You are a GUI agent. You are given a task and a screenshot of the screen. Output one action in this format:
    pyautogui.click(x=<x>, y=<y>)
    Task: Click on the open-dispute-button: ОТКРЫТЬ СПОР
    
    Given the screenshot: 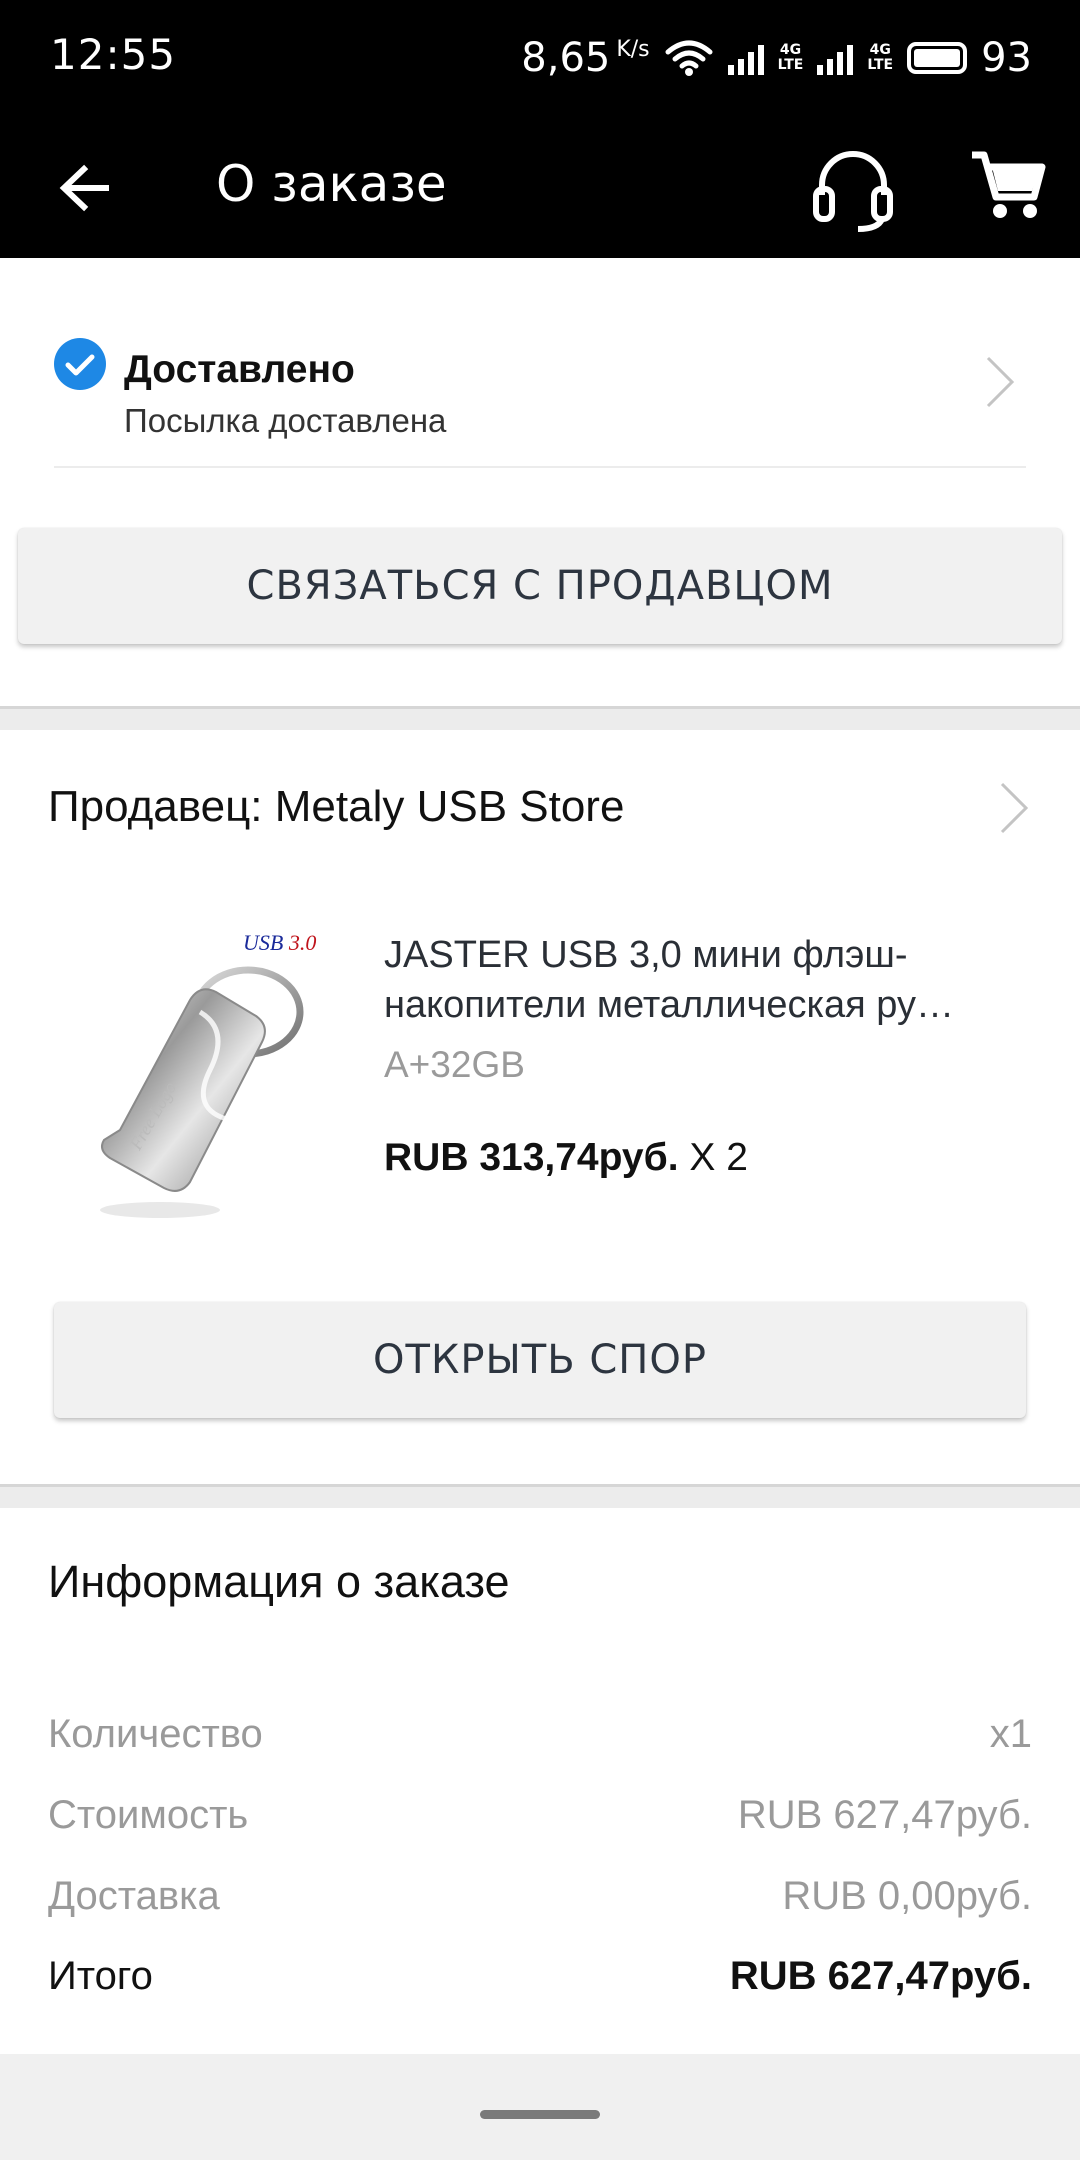 What is the action you would take?
    pyautogui.click(x=540, y=1360)
    